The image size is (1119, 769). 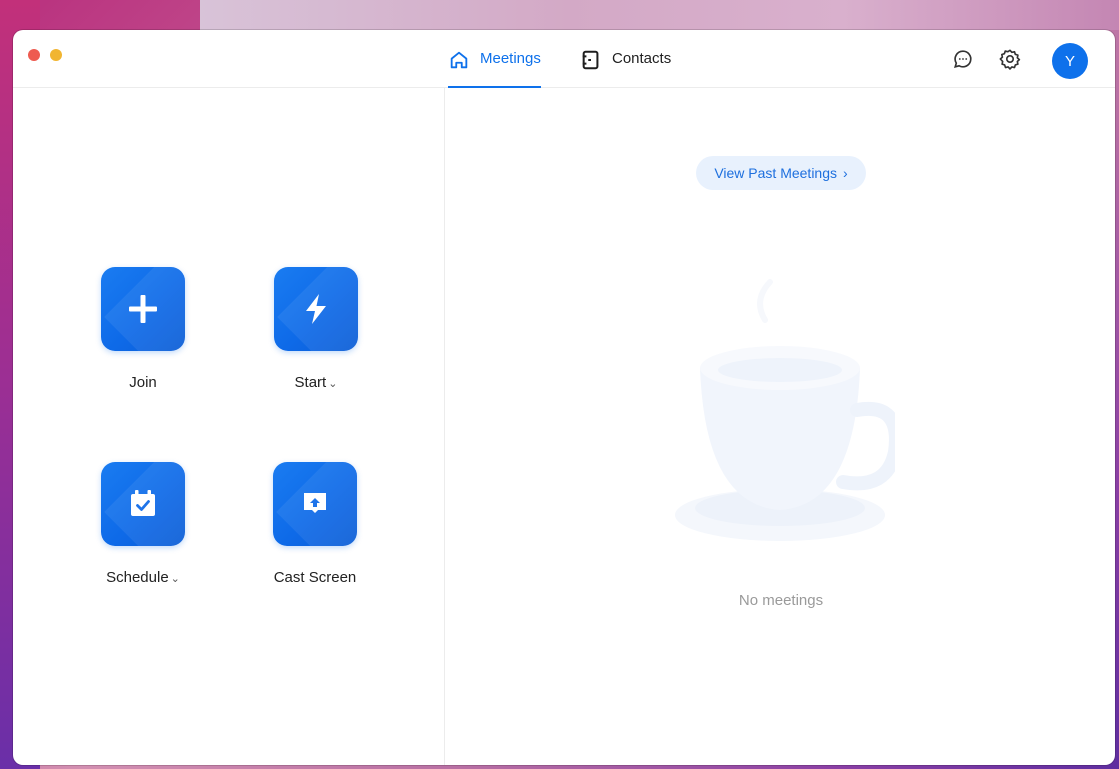 What do you see at coordinates (659, 15) in the screenshot?
I see `desktop-background-top` at bounding box center [659, 15].